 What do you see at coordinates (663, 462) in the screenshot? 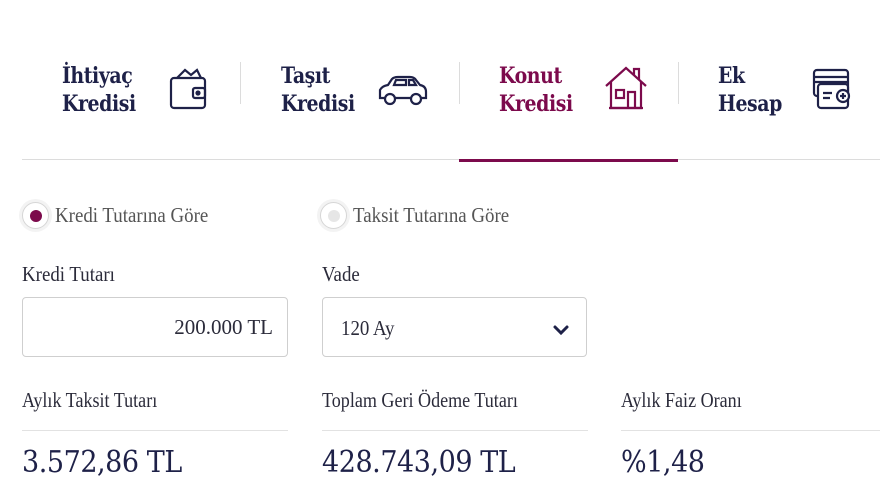
I see `monthly-rate-value: %1,48` at bounding box center [663, 462].